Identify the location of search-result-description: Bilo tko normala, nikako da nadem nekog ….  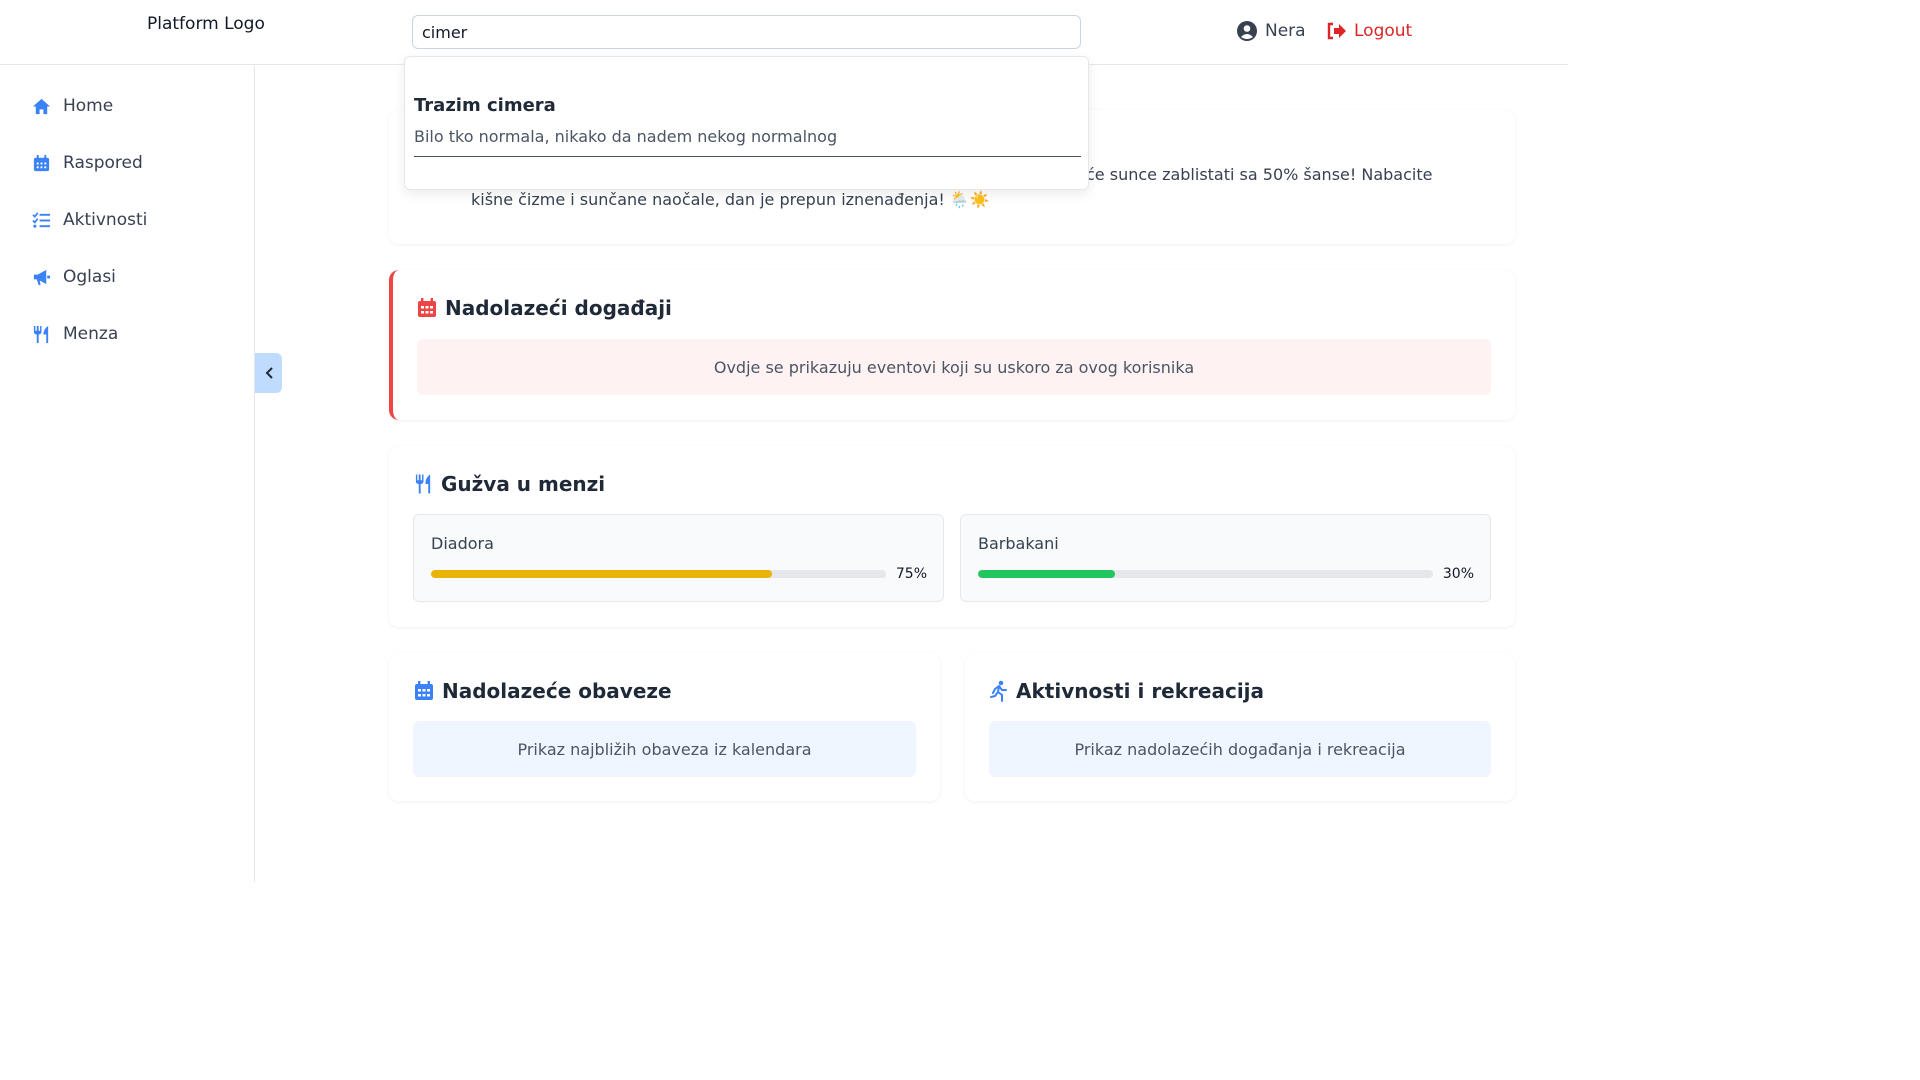
(626, 136).